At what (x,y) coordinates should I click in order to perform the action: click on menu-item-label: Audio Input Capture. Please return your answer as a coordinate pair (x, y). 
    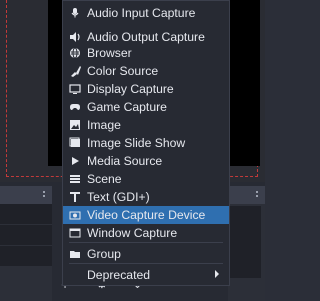
    Looking at the image, I should click on (141, 13).